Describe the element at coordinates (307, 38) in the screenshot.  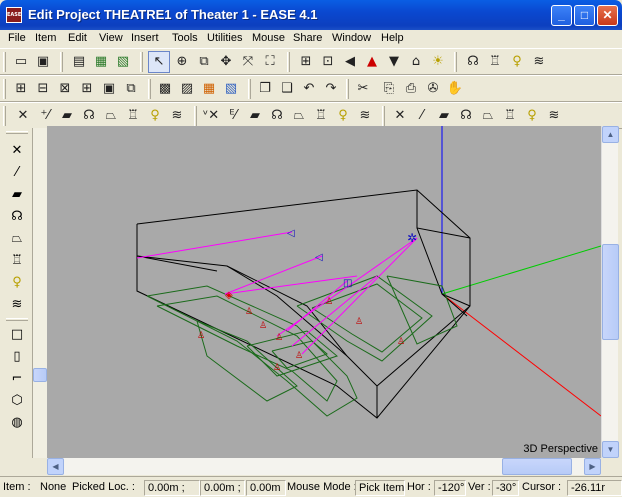
I see `menu-share: Share` at that location.